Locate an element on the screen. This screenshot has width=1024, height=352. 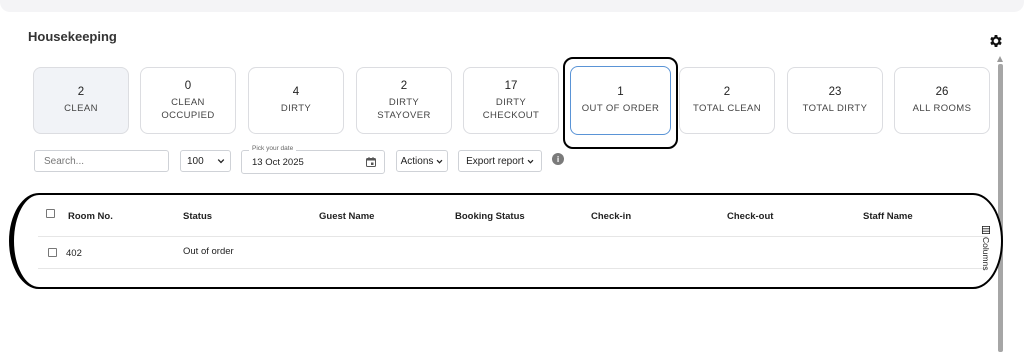
calendar-icon is located at coordinates (371, 162).